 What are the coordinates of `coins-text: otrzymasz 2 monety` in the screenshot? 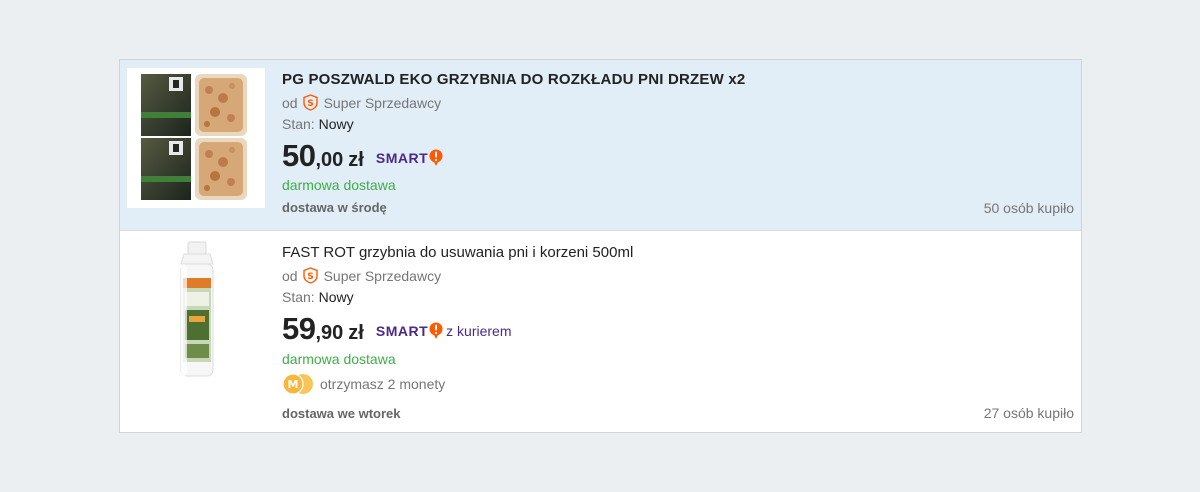 It's located at (383, 384).